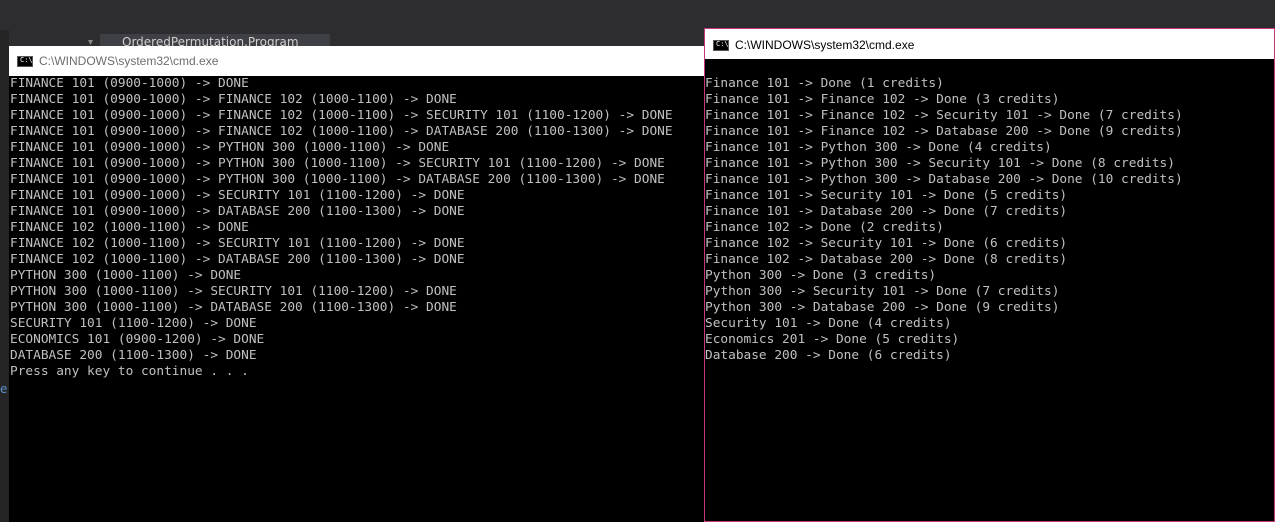 Image resolution: width=1275 pixels, height=522 pixels. Describe the element at coordinates (824, 83) in the screenshot. I see `console-line: Finance 101 -> Done (1 credits)` at that location.